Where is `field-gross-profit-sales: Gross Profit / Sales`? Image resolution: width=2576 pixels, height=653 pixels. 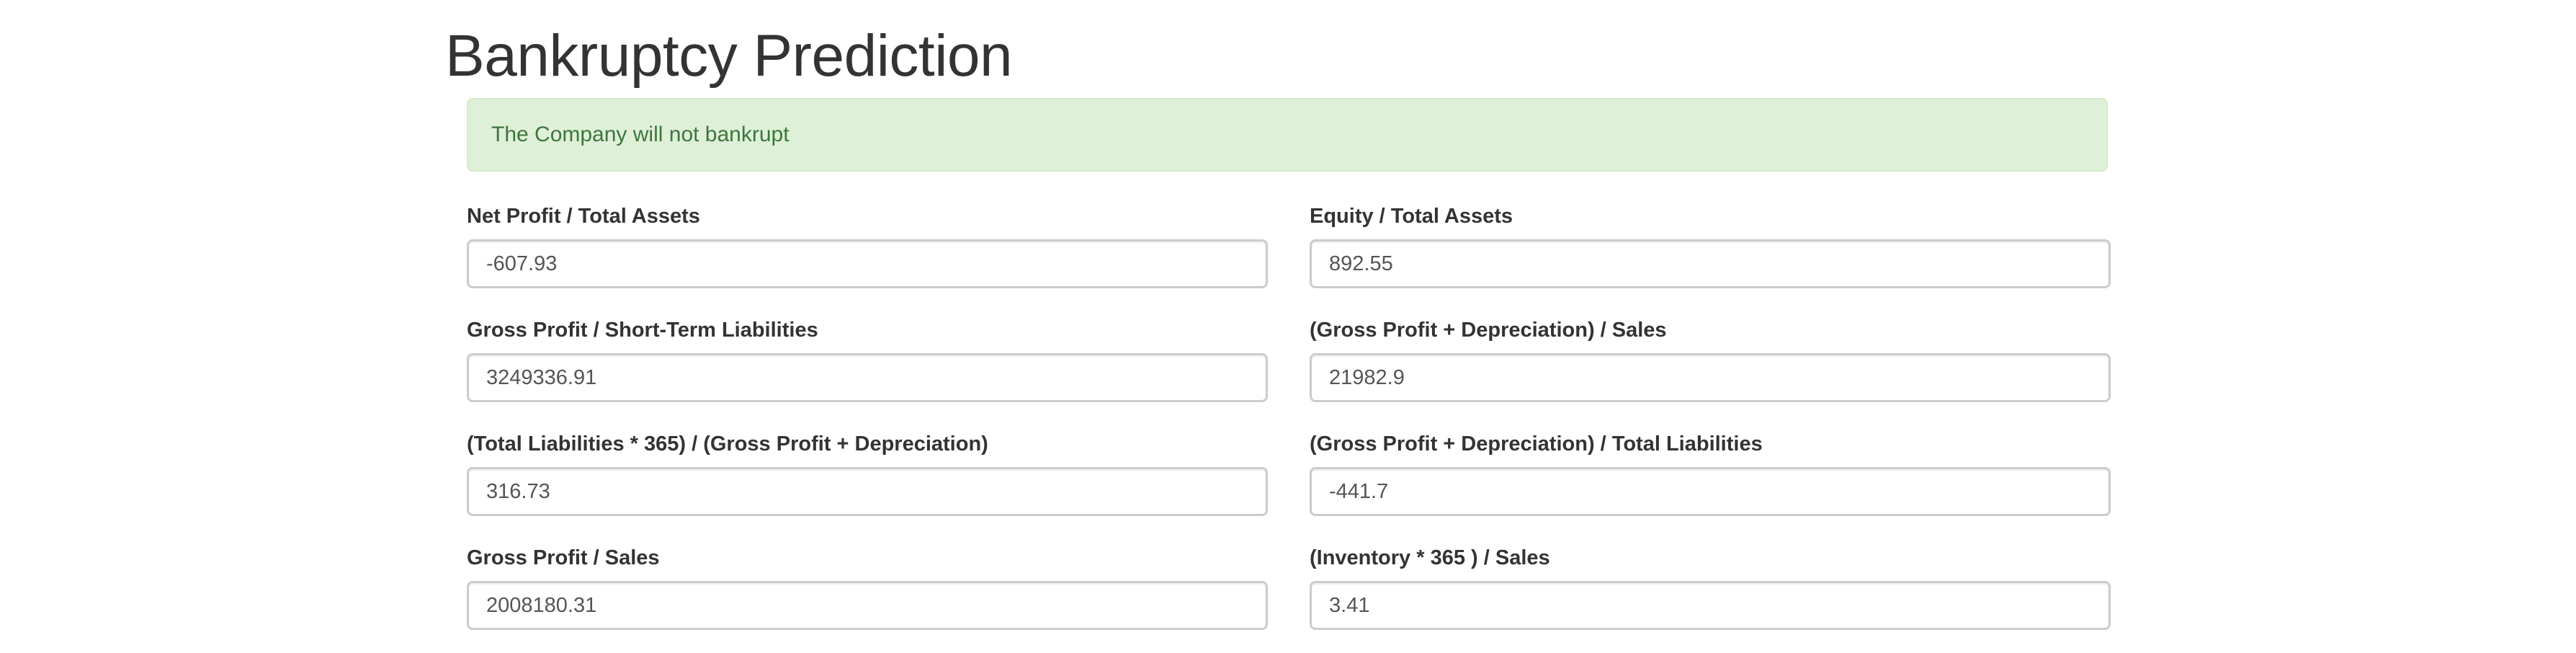
field-gross-profit-sales: Gross Profit / Sales is located at coordinates (867, 587).